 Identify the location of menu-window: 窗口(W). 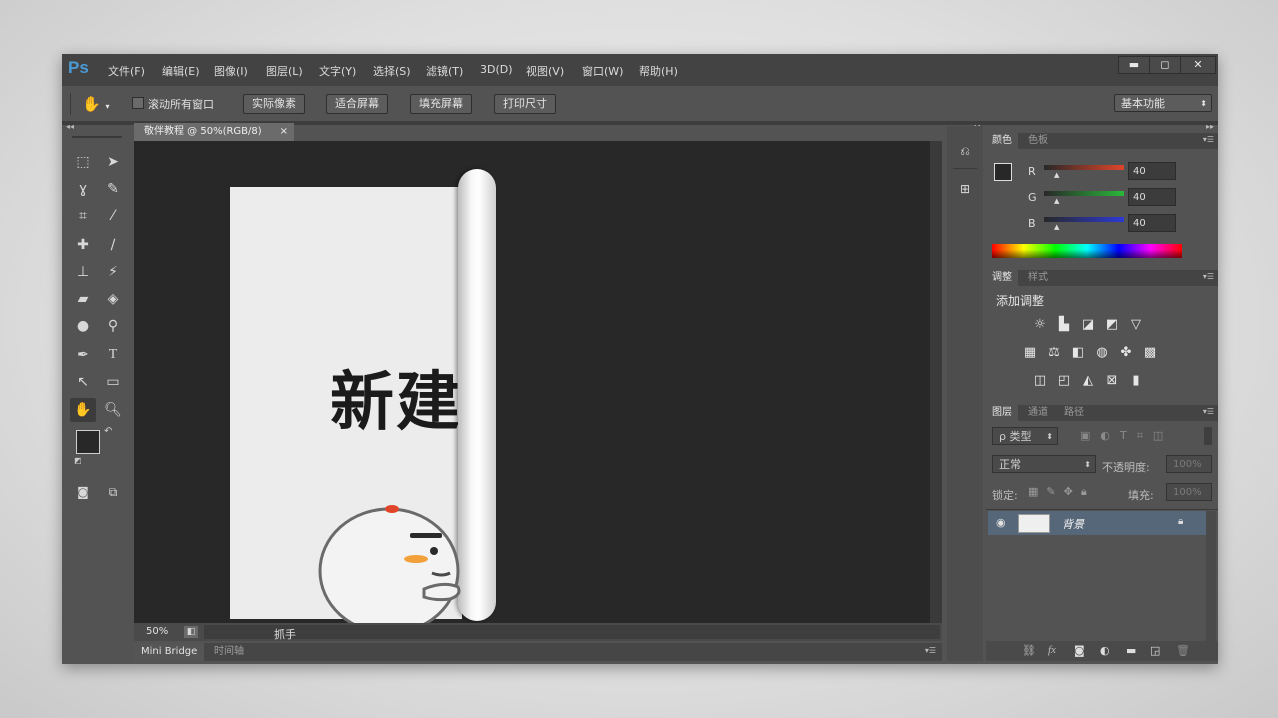
(602, 71).